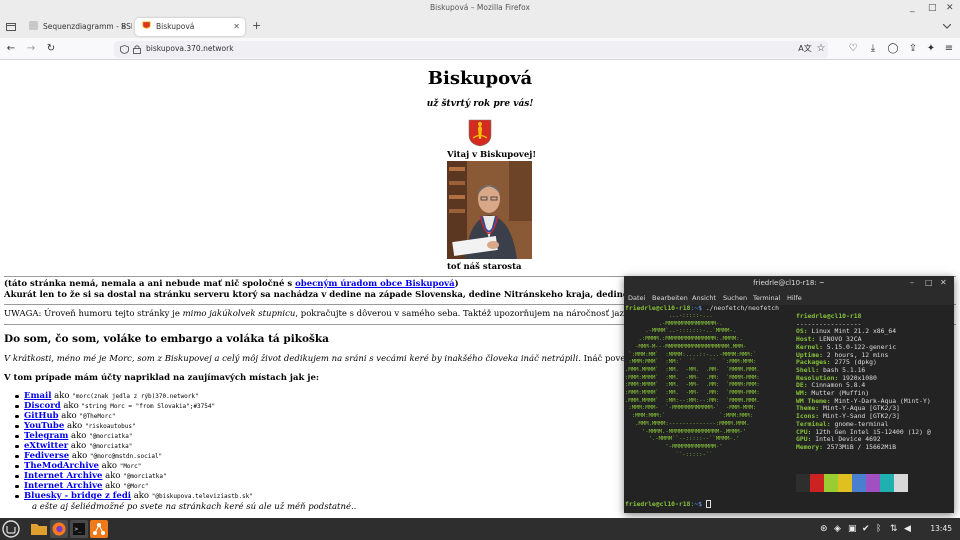  Describe the element at coordinates (87, 26) in the screenshot. I see `tab-label: Sequenzdiagramm - BSIT1_I` at that location.